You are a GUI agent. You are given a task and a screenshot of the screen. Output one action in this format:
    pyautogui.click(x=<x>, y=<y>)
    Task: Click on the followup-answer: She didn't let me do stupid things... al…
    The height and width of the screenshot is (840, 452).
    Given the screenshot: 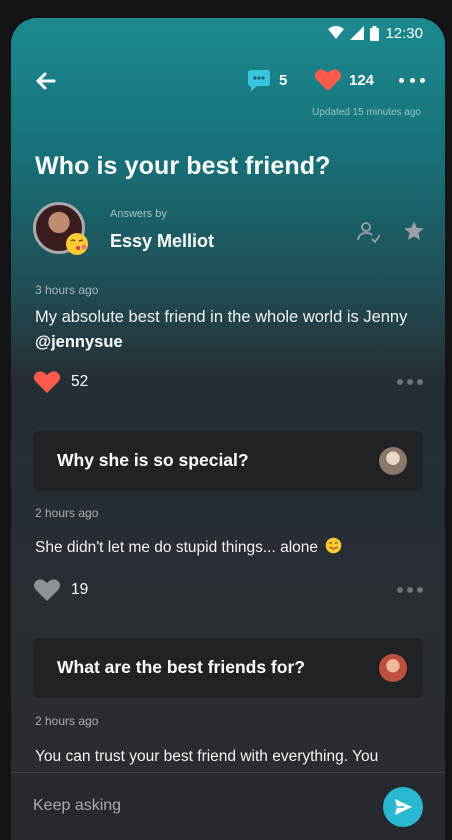 What is the action you would take?
    pyautogui.click(x=228, y=547)
    